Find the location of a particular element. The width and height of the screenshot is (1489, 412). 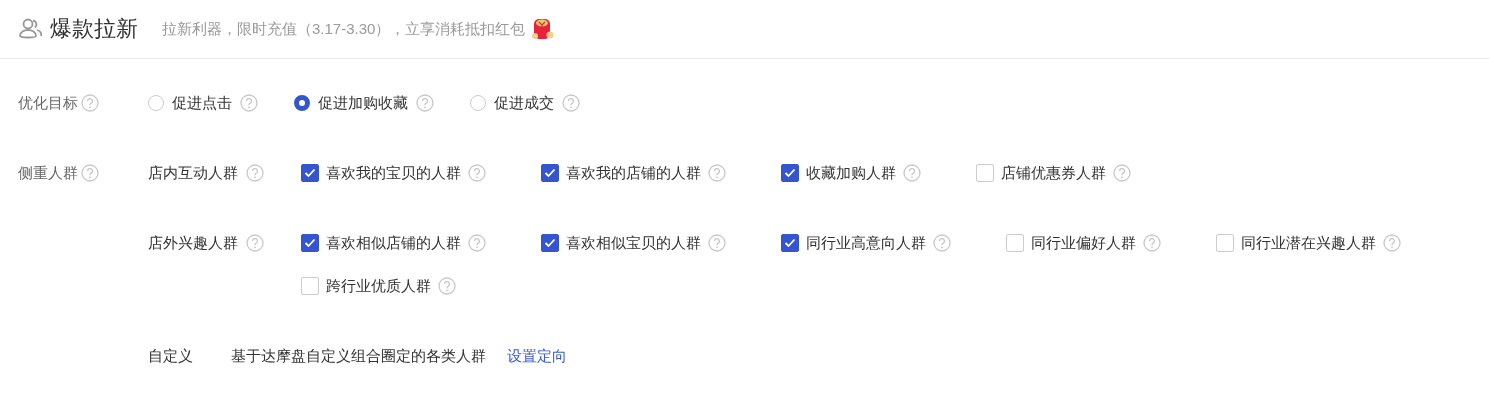

checkbox-label: 收藏加购人群 is located at coordinates (851, 173).